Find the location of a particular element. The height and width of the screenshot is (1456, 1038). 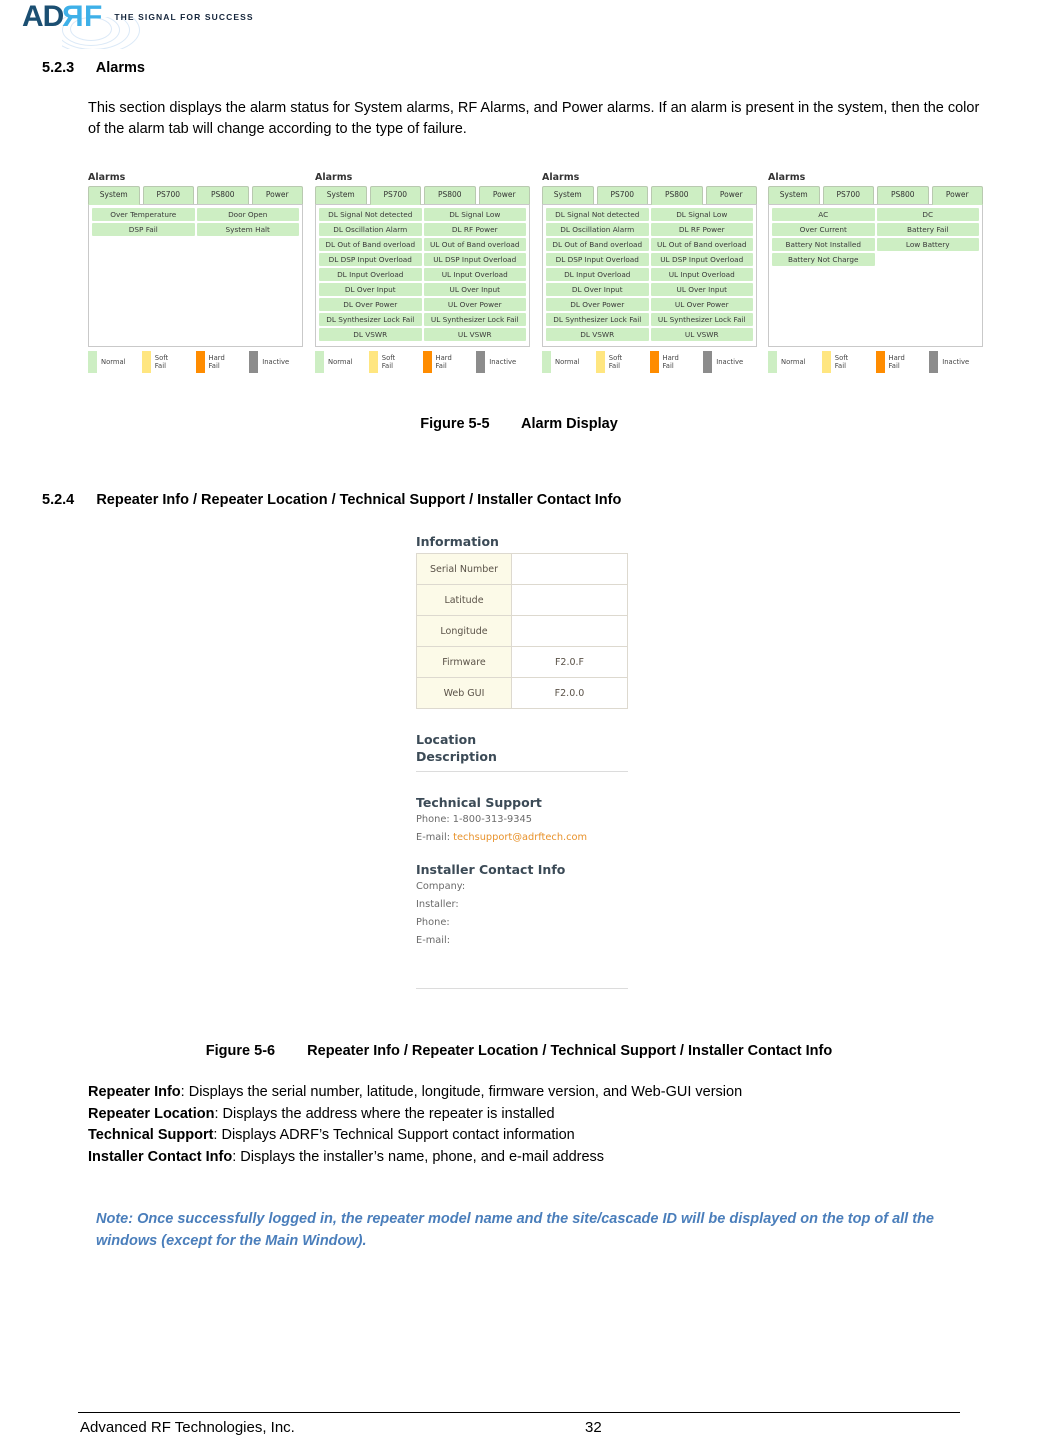

info-label-firmware: Firmware is located at coordinates (464, 662).